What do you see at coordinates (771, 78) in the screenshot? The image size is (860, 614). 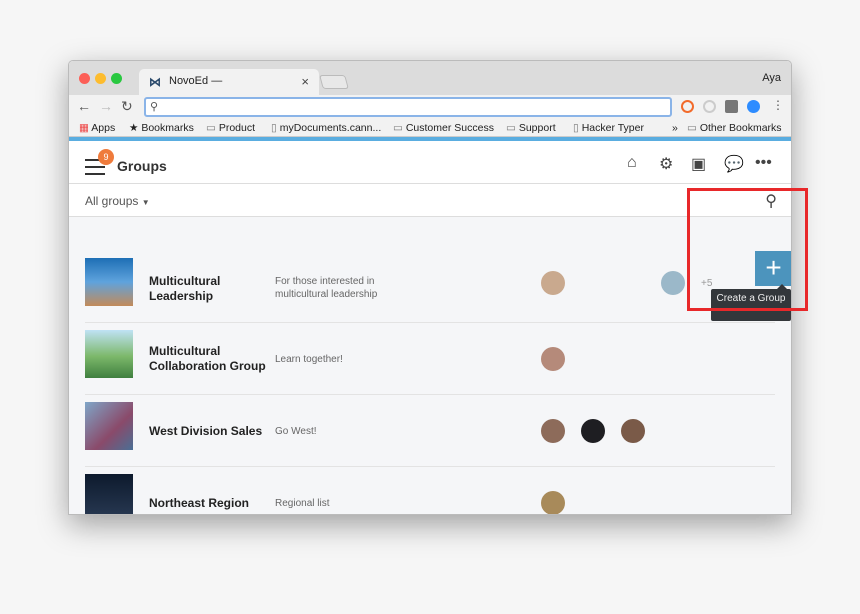 I see `profile-name: Aya` at bounding box center [771, 78].